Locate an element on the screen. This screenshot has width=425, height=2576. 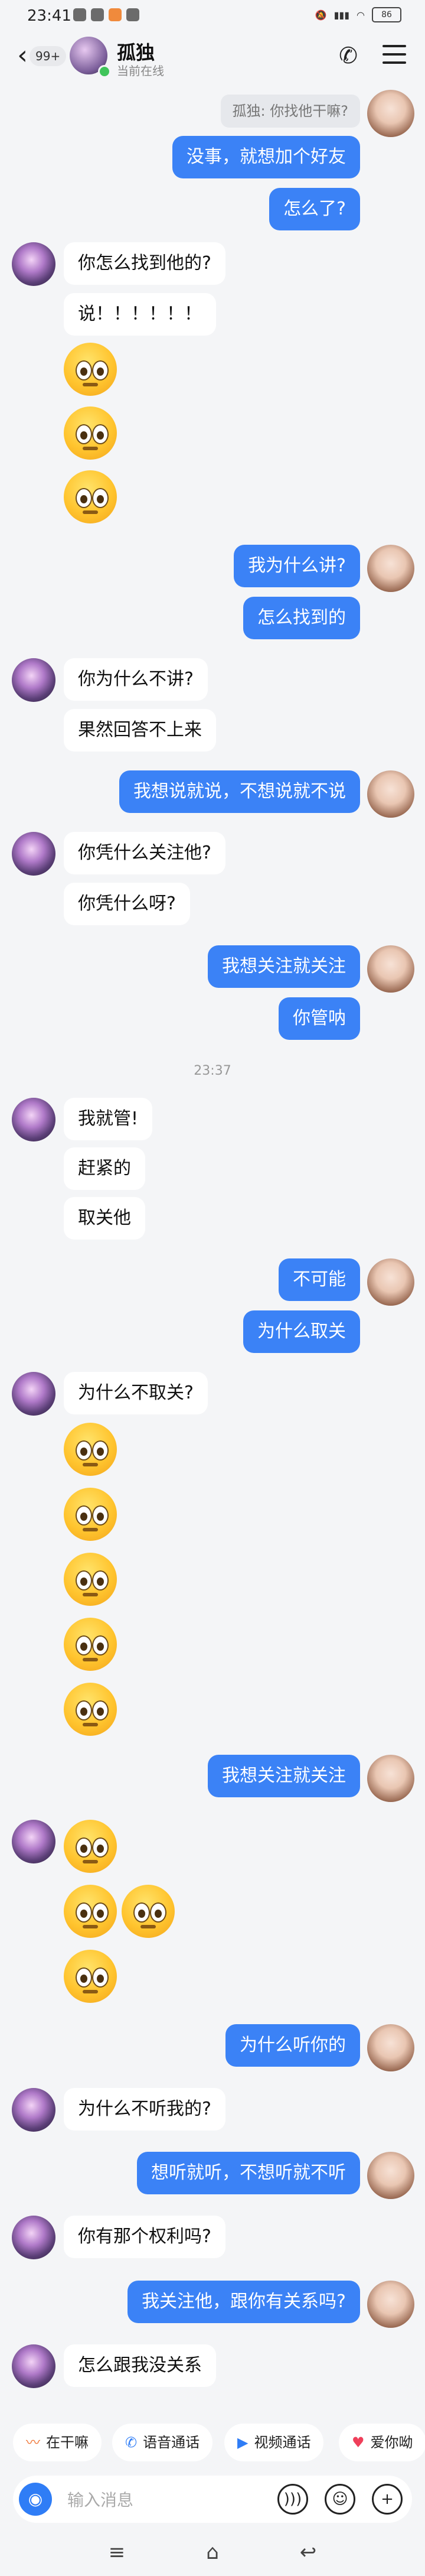
incoming-message: 怎么跟我没关系 is located at coordinates (140, 2365).